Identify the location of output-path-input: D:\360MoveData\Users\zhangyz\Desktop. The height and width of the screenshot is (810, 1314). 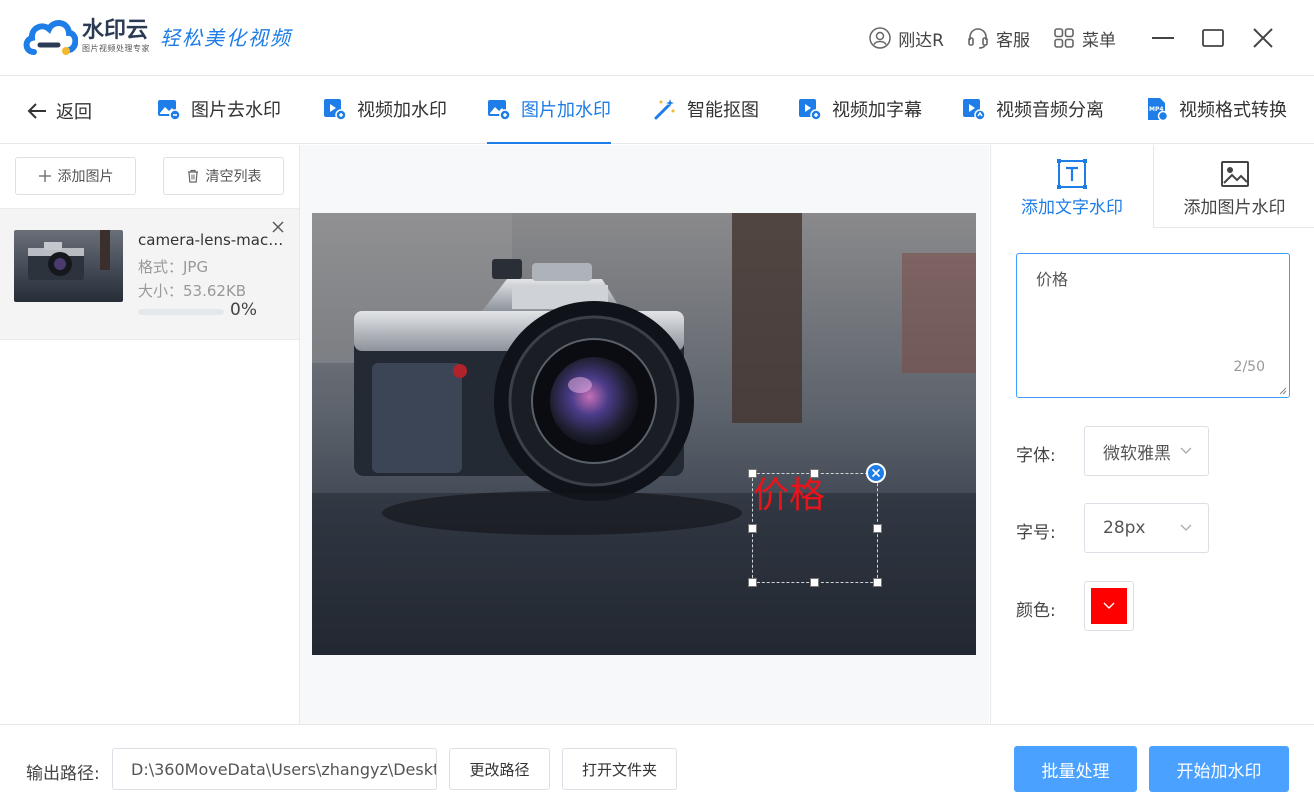
(274, 769).